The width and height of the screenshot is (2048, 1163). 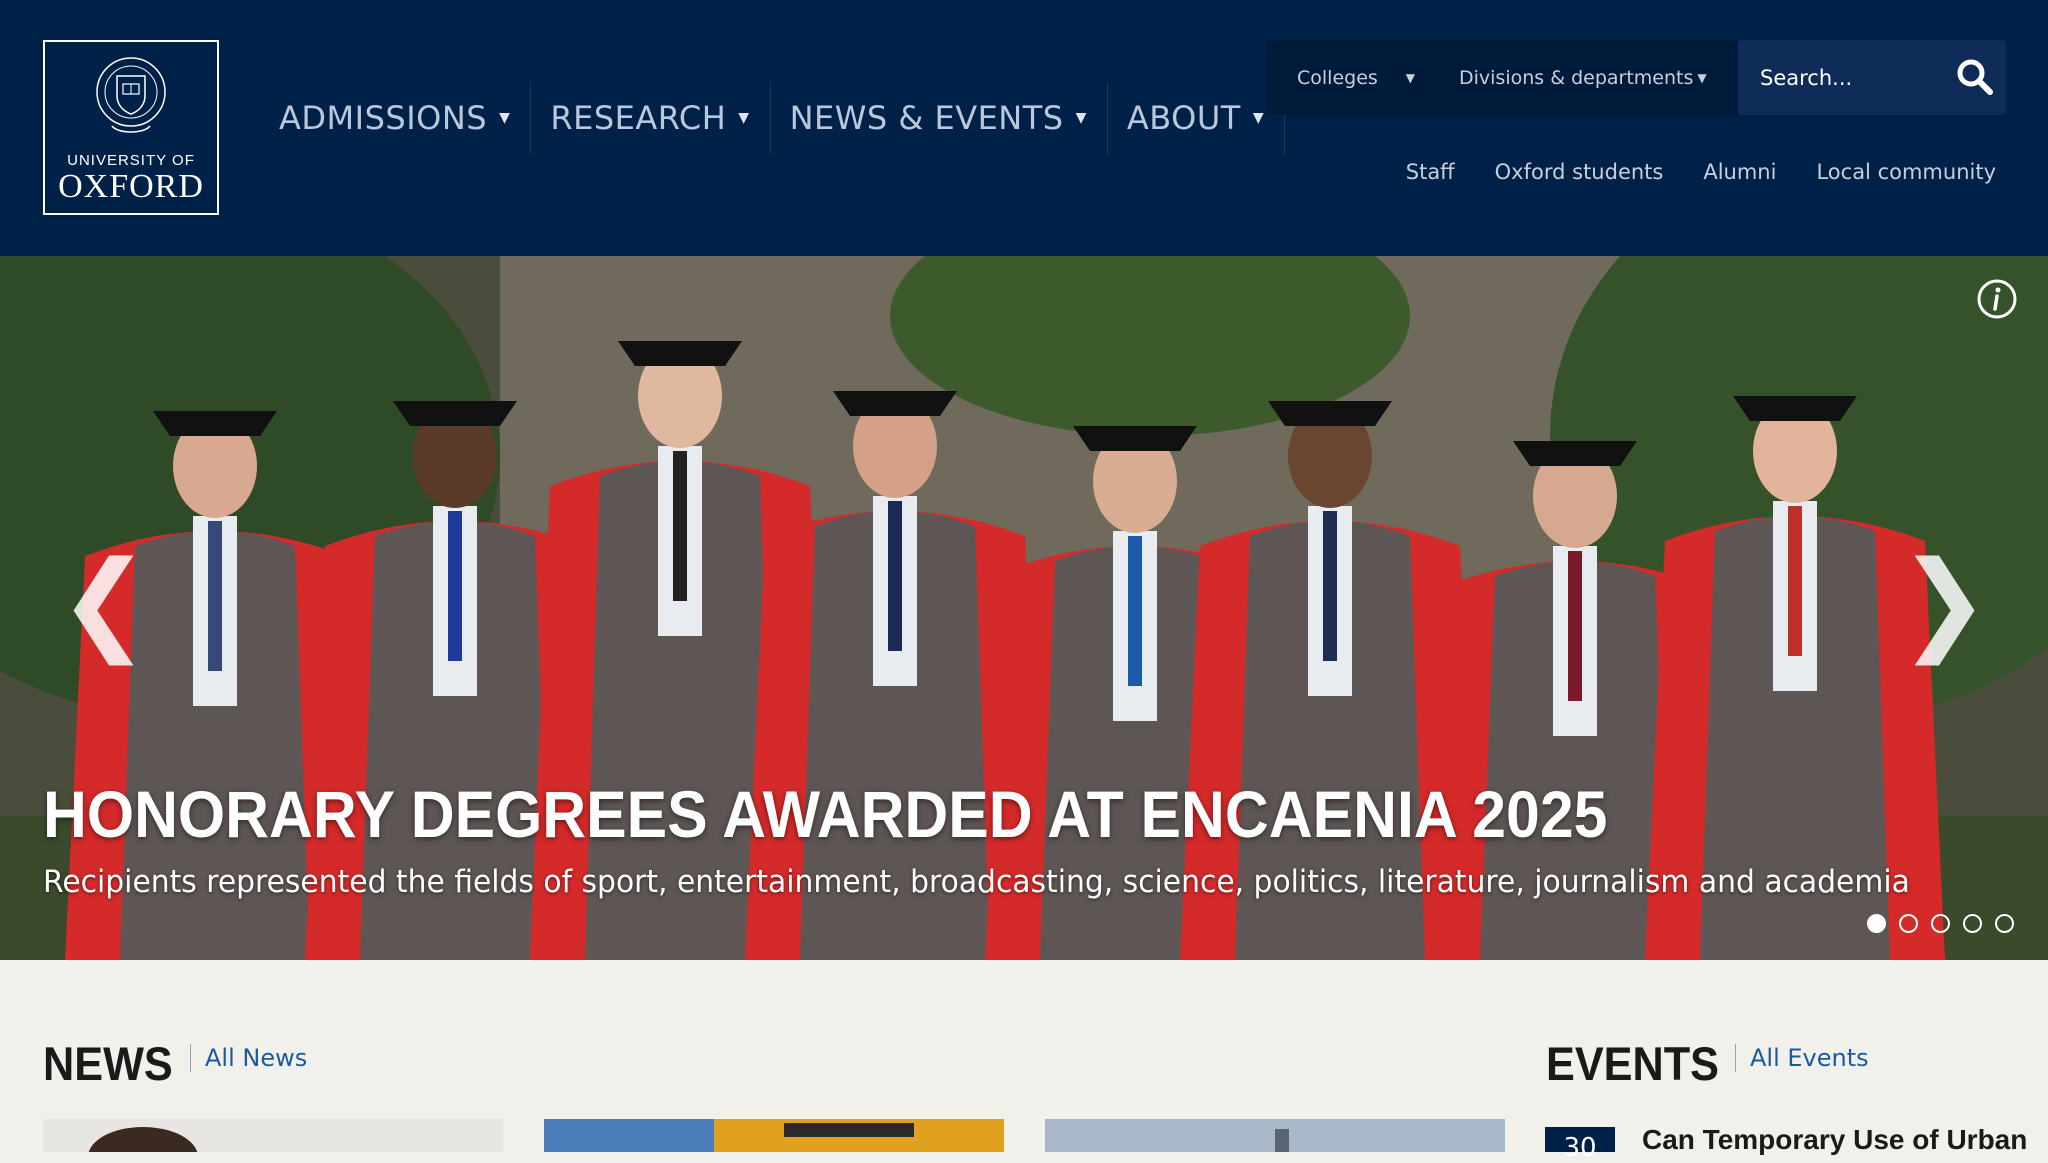 What do you see at coordinates (1579, 172) in the screenshot?
I see `link-oxford-students: Oxford students` at bounding box center [1579, 172].